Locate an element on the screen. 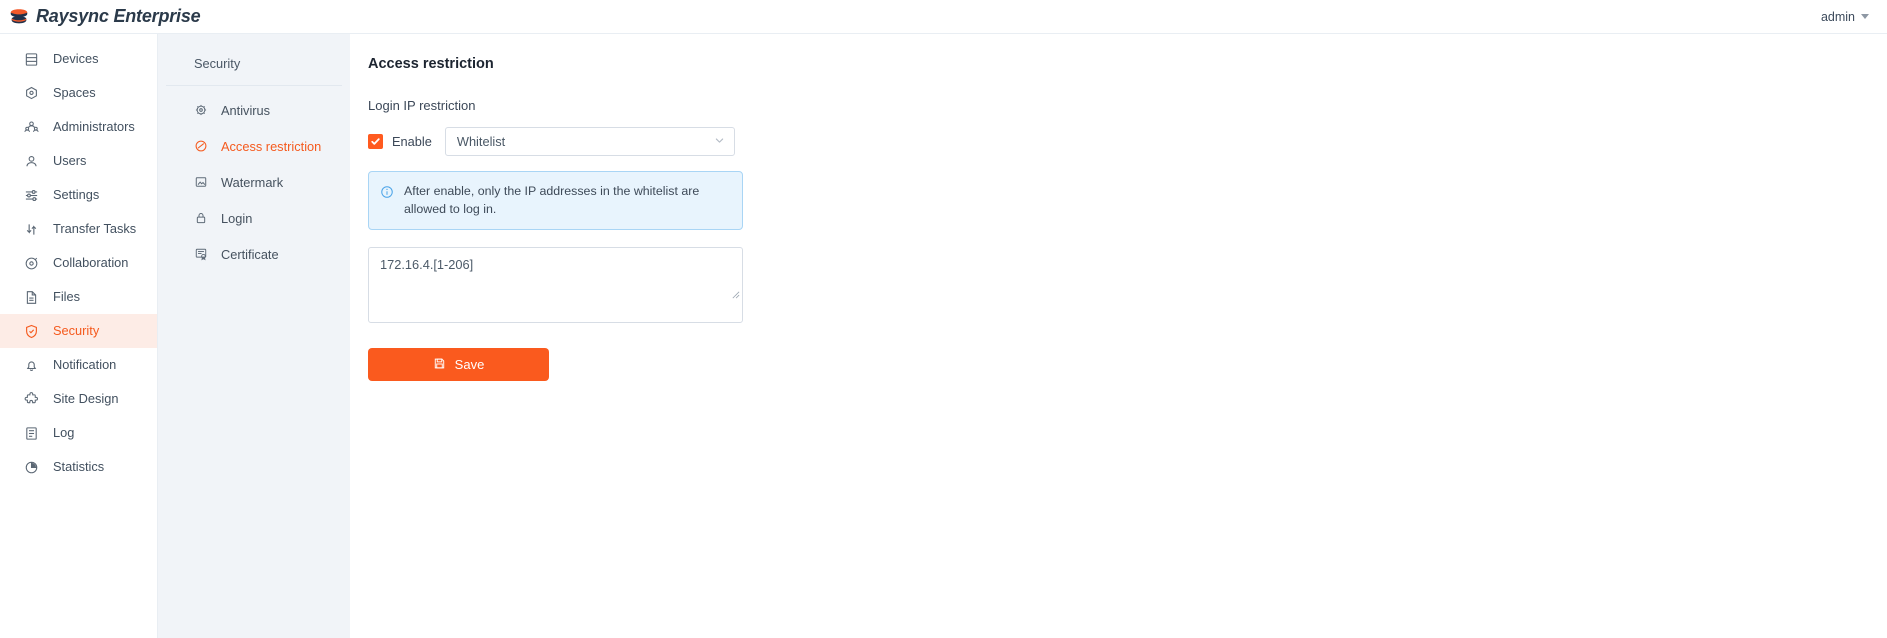 This screenshot has height=638, width=1887. sidebar-item-statistics: Statistics is located at coordinates (78, 467).